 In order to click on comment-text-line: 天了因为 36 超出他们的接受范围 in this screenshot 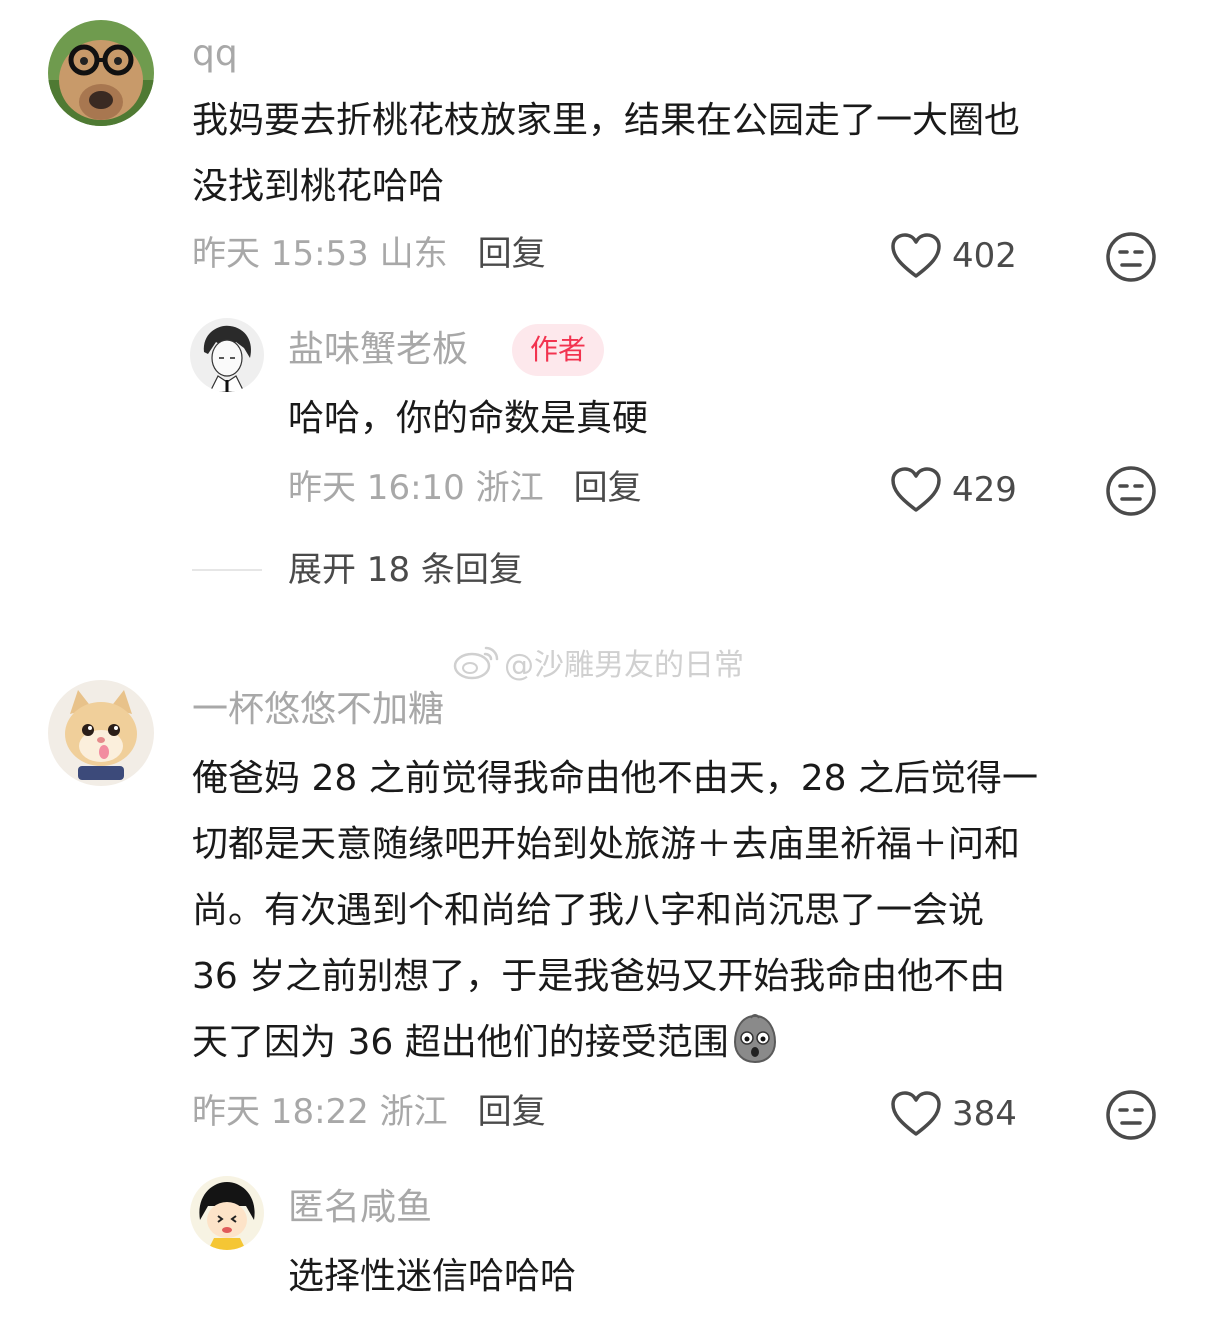, I will do `click(460, 1042)`.